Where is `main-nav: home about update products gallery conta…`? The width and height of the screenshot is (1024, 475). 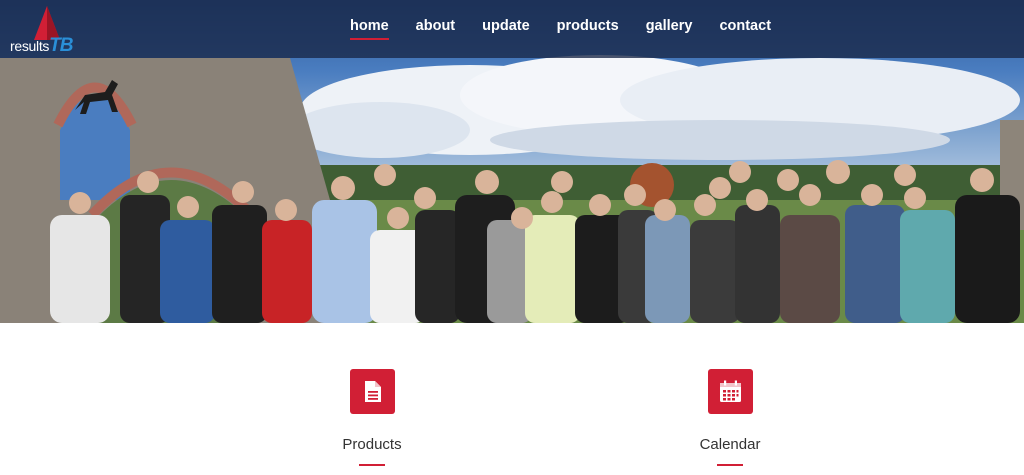
main-nav: home about update products gallery conta… is located at coordinates (574, 29).